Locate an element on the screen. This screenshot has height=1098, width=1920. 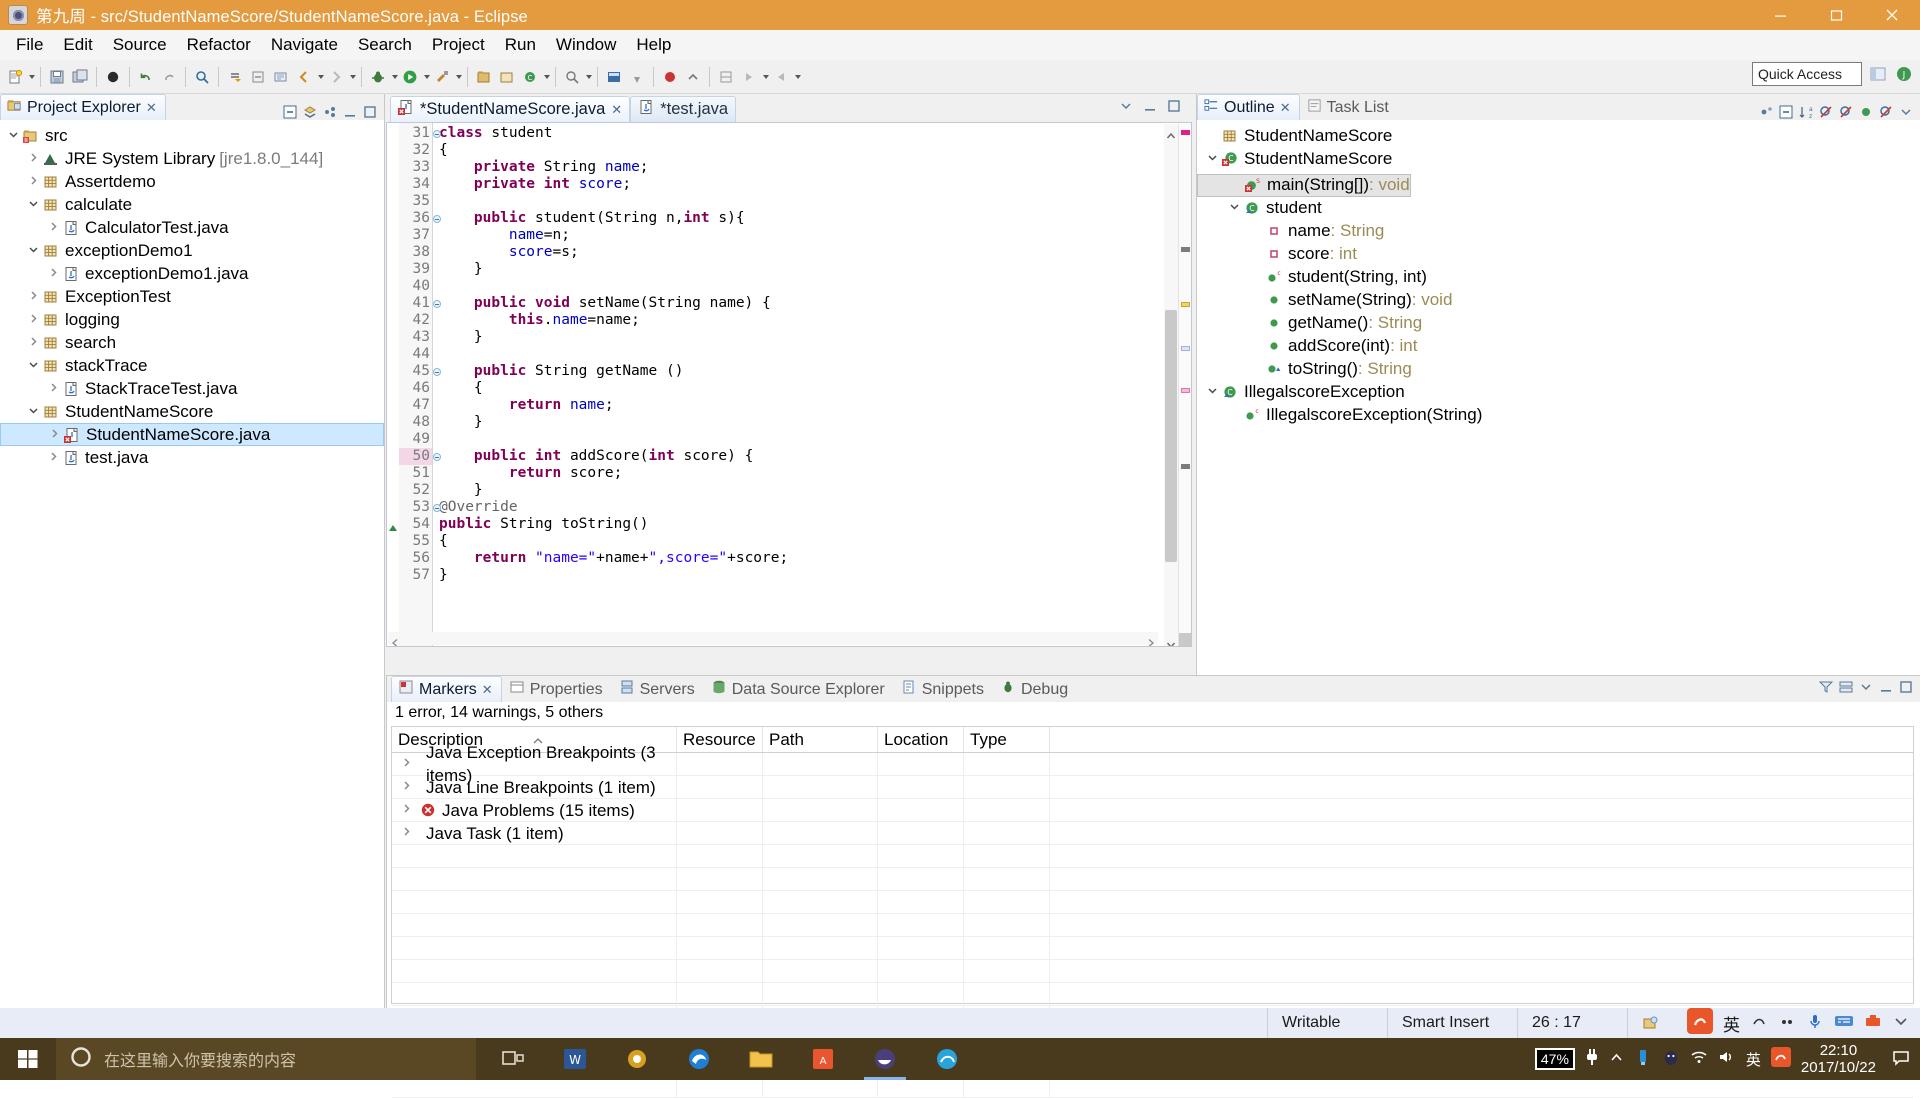
search-declaration-icon is located at coordinates (572, 77).